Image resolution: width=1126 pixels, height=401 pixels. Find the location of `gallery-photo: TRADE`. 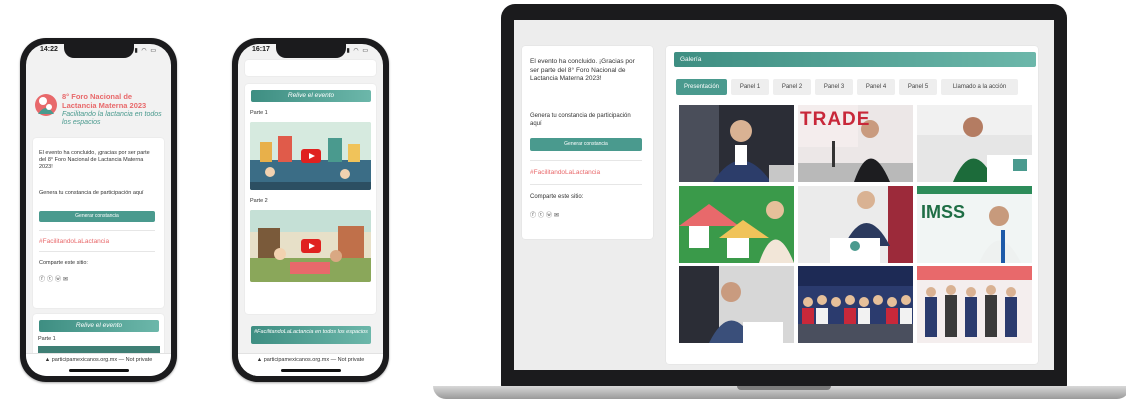

gallery-photo: TRADE is located at coordinates (855, 143).